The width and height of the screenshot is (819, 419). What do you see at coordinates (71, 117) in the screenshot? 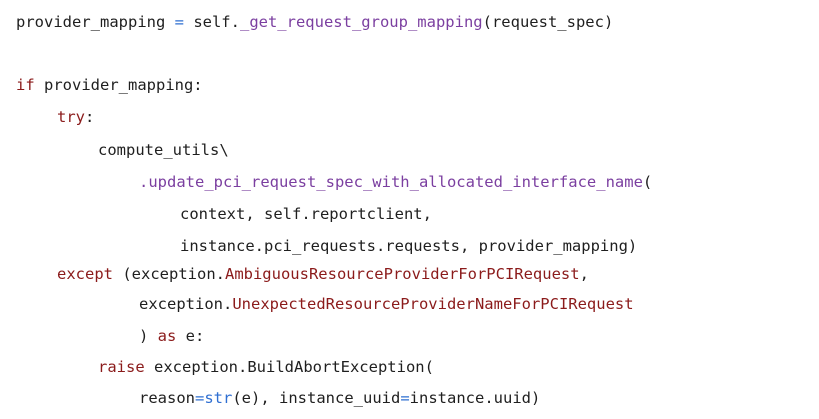
I see `keyword-try: try` at bounding box center [71, 117].